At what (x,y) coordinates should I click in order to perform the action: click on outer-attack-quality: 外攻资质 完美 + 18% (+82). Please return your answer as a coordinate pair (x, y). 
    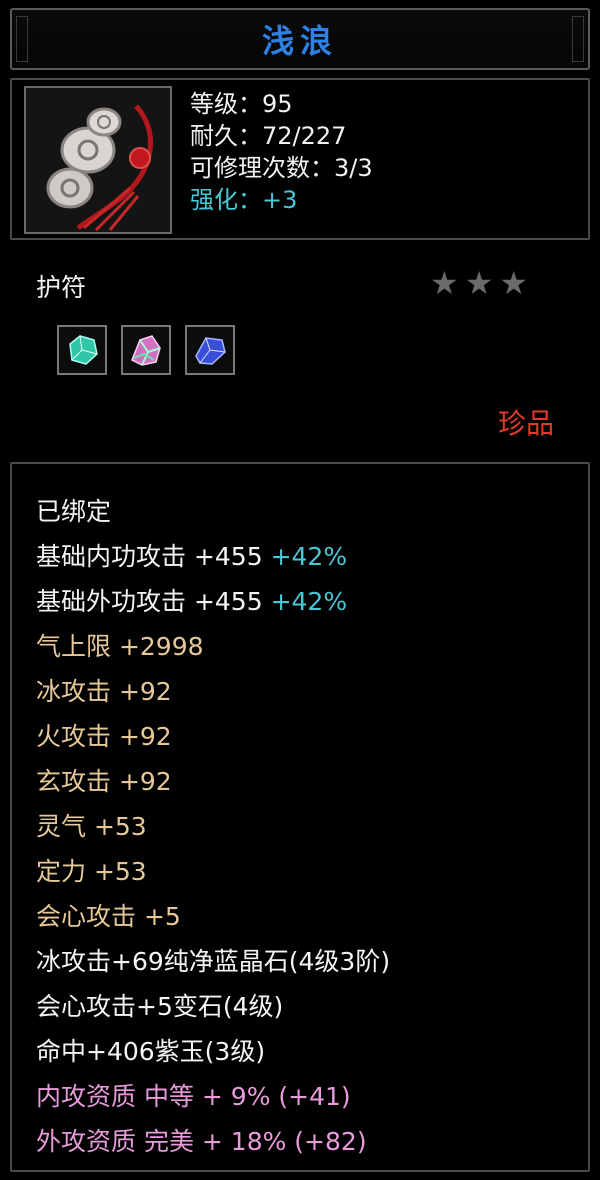
    Looking at the image, I should click on (201, 1141).